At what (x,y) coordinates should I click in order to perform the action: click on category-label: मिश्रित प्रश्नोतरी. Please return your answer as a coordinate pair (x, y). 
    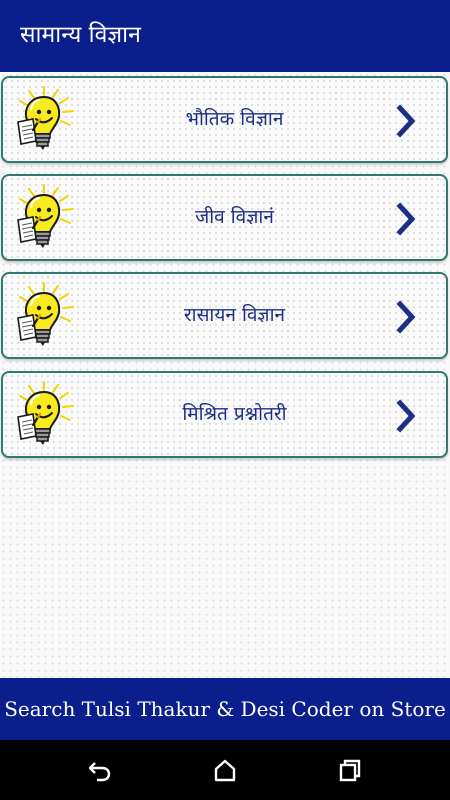
    Looking at the image, I should click on (234, 414).